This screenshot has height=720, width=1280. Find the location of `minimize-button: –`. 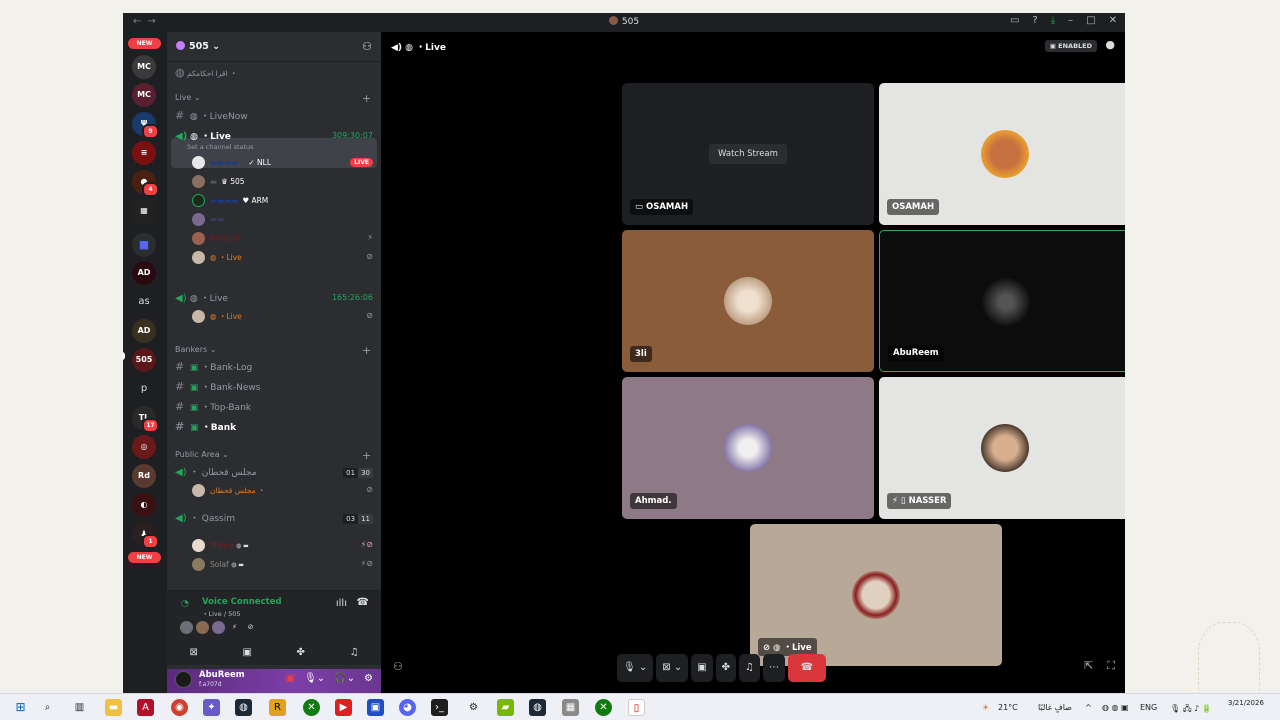

minimize-button: – is located at coordinates (1070, 20).